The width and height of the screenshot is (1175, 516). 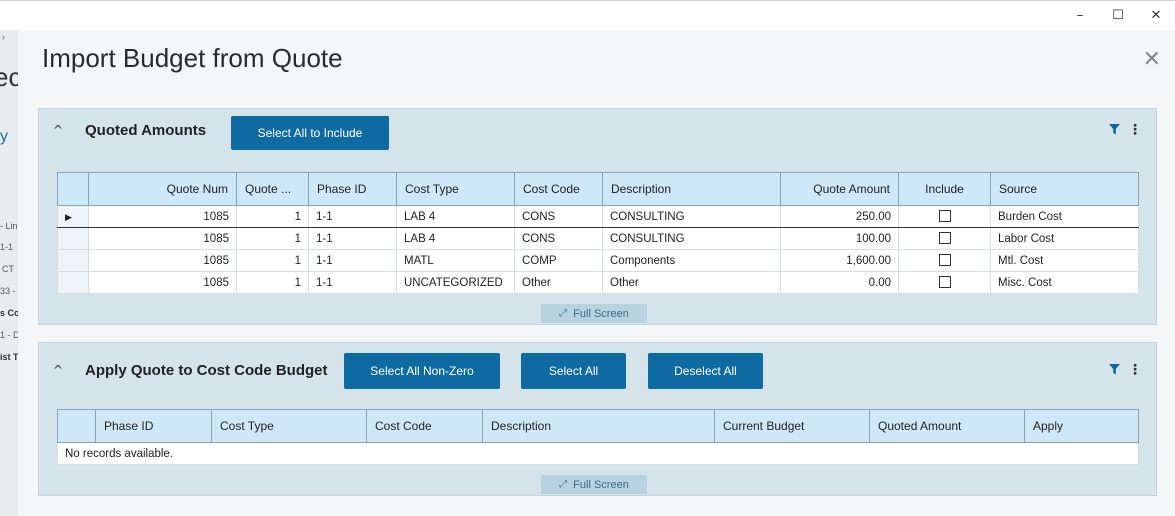 I want to click on expand-icon: ⤢, so click(x=563, y=484).